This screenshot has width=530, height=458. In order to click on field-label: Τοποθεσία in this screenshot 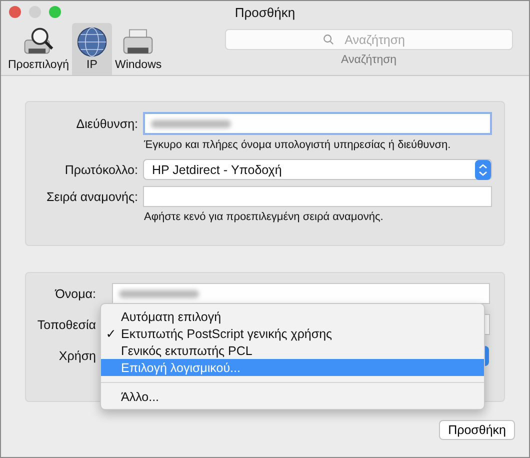, I will do `click(66, 325)`.